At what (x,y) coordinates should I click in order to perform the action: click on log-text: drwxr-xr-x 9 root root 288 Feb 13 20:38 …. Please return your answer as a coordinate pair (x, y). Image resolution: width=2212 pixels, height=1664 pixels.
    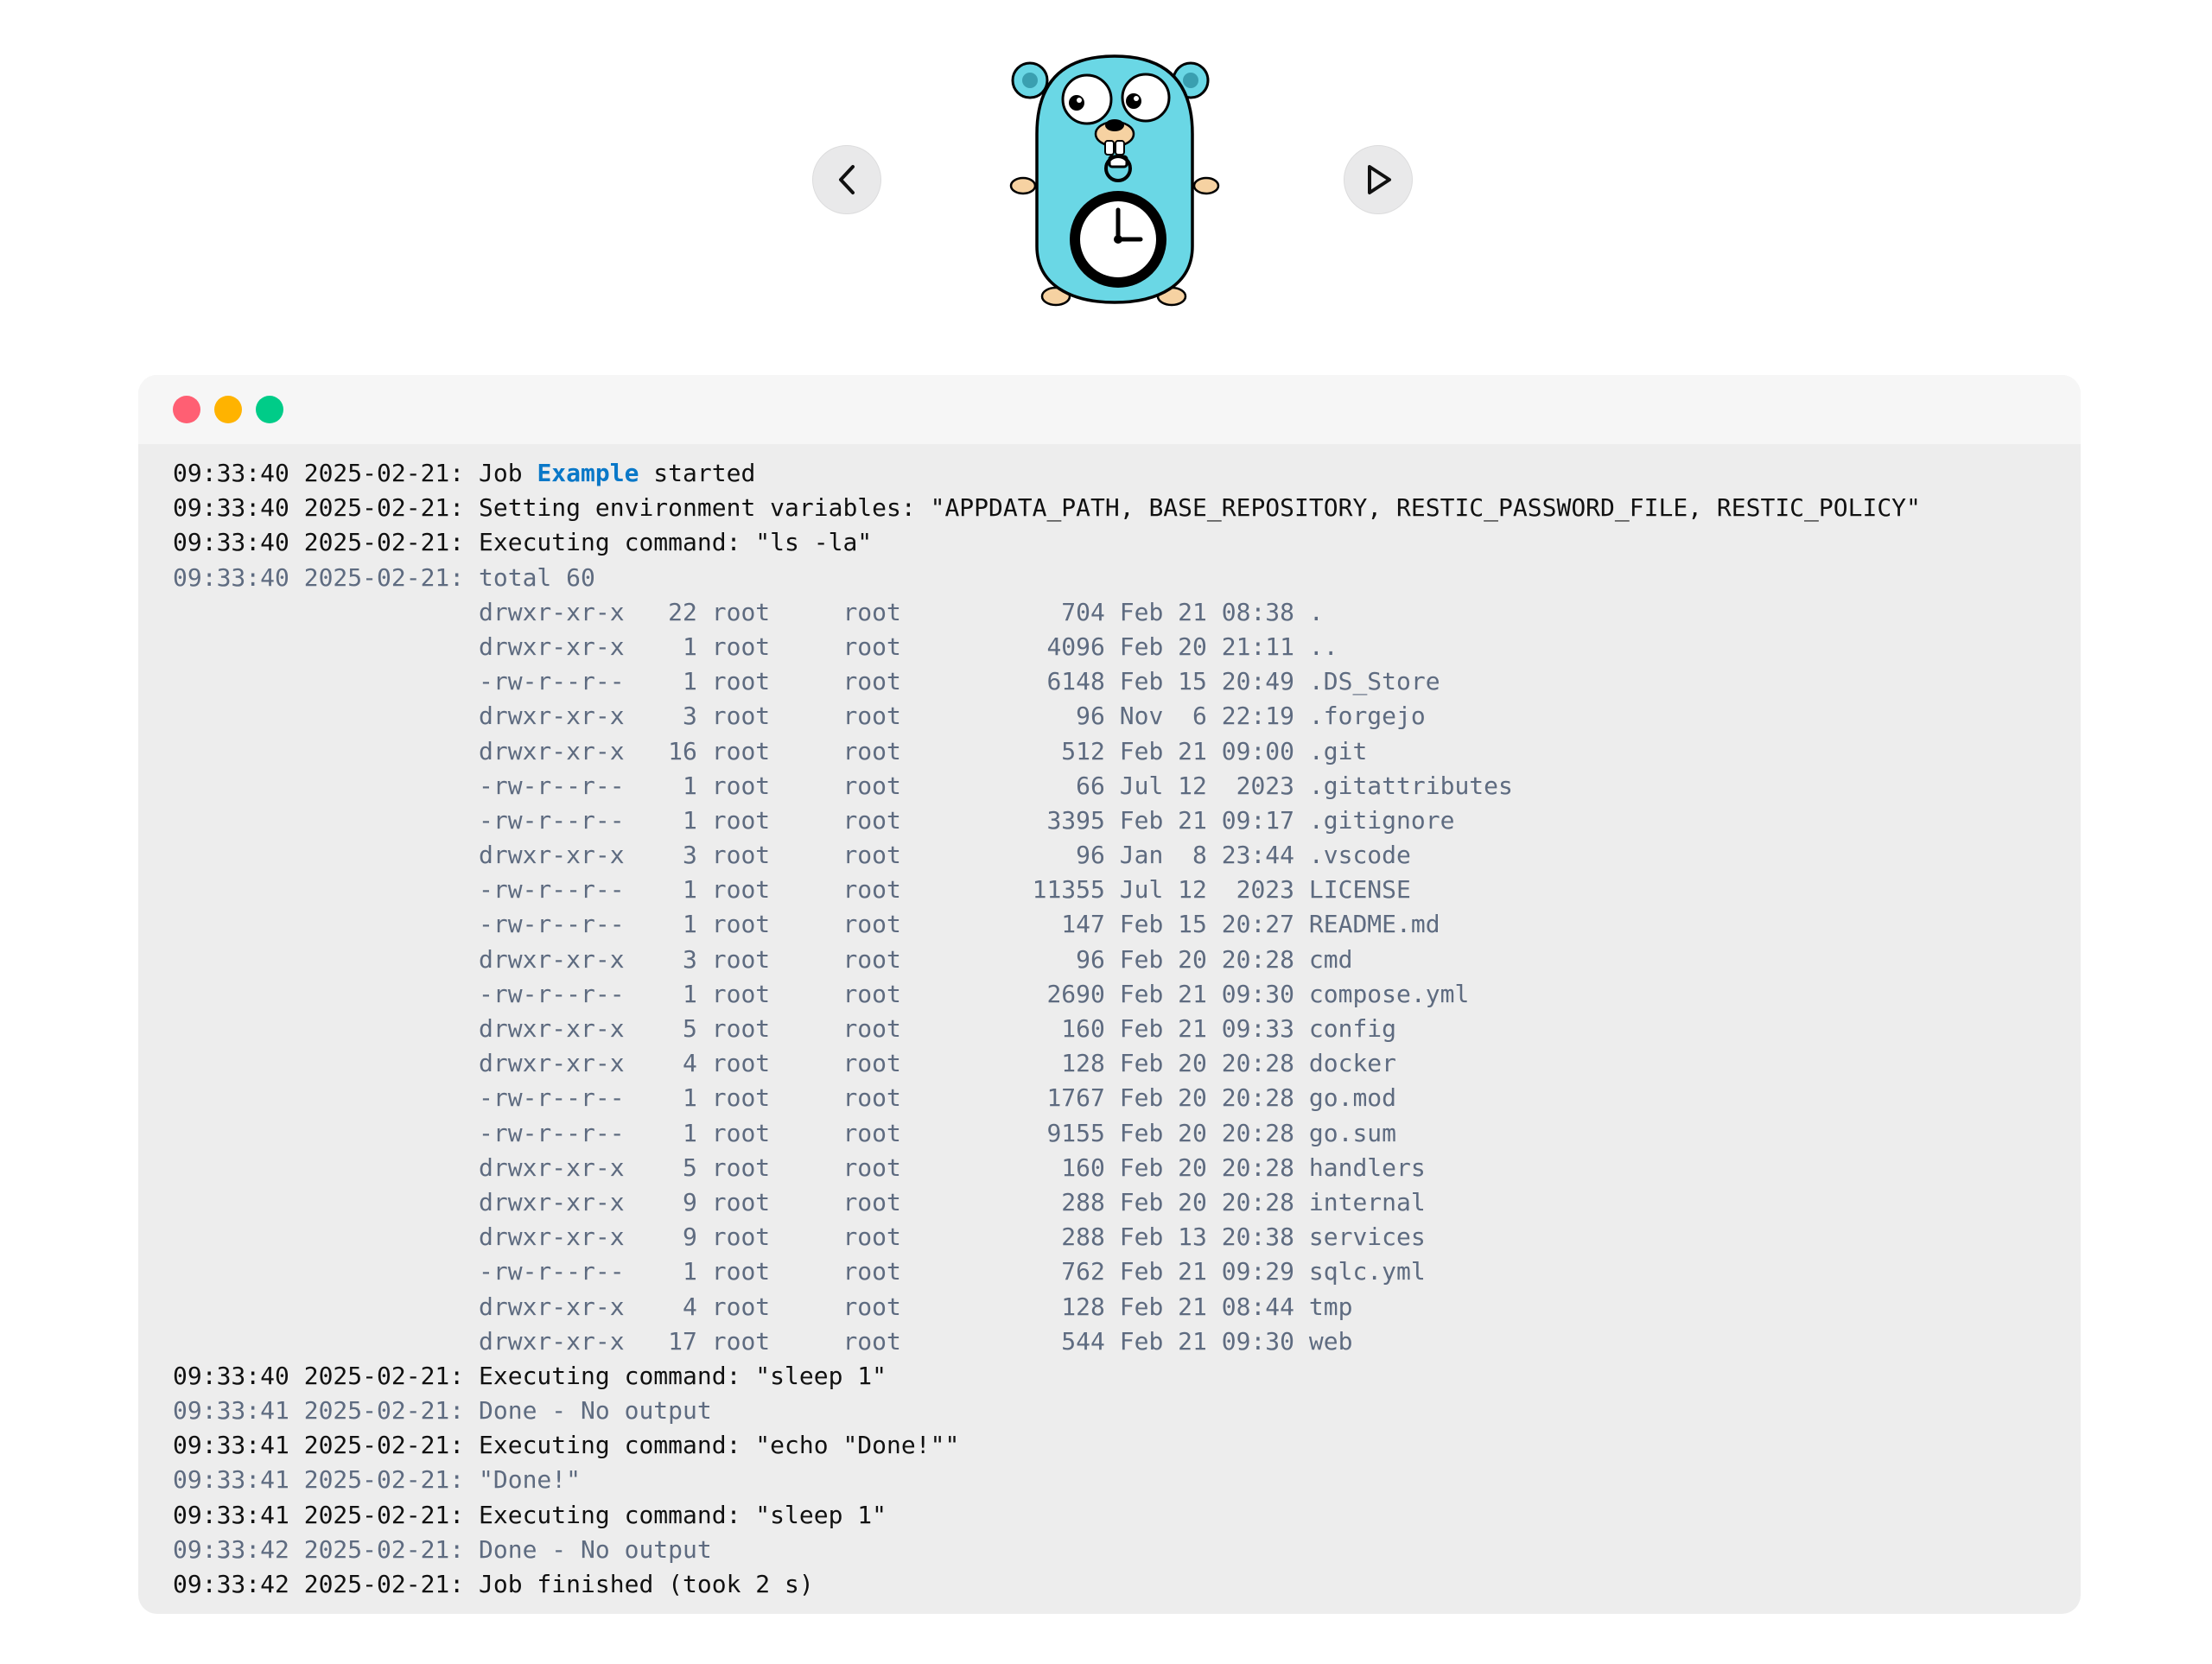
    Looking at the image, I should click on (799, 1237).